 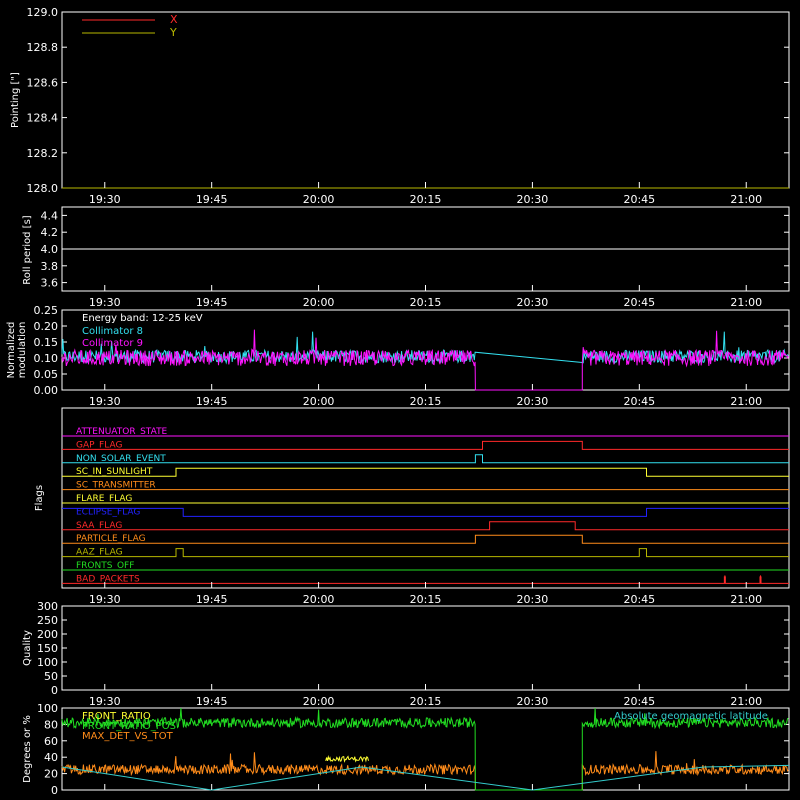 What do you see at coordinates (51, 676) in the screenshot?
I see `y-tick-label: 50` at bounding box center [51, 676].